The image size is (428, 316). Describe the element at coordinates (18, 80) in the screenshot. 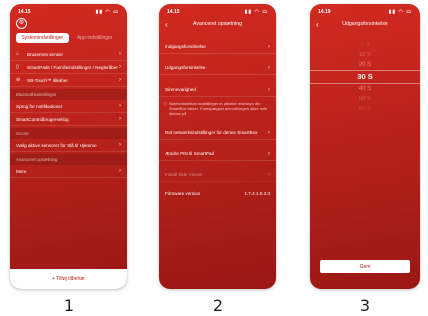

I see `badge-icon: ⊖` at that location.